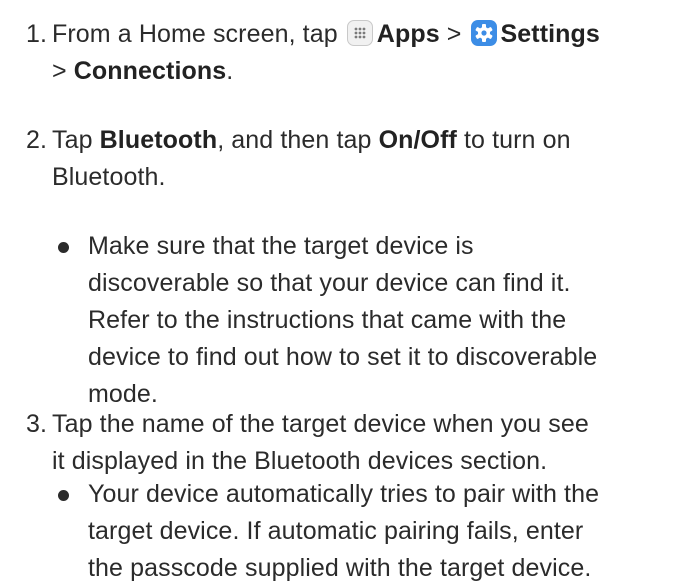 This screenshot has height=587, width=688. What do you see at coordinates (294, 140) in the screenshot?
I see `step-text: , and then tap` at bounding box center [294, 140].